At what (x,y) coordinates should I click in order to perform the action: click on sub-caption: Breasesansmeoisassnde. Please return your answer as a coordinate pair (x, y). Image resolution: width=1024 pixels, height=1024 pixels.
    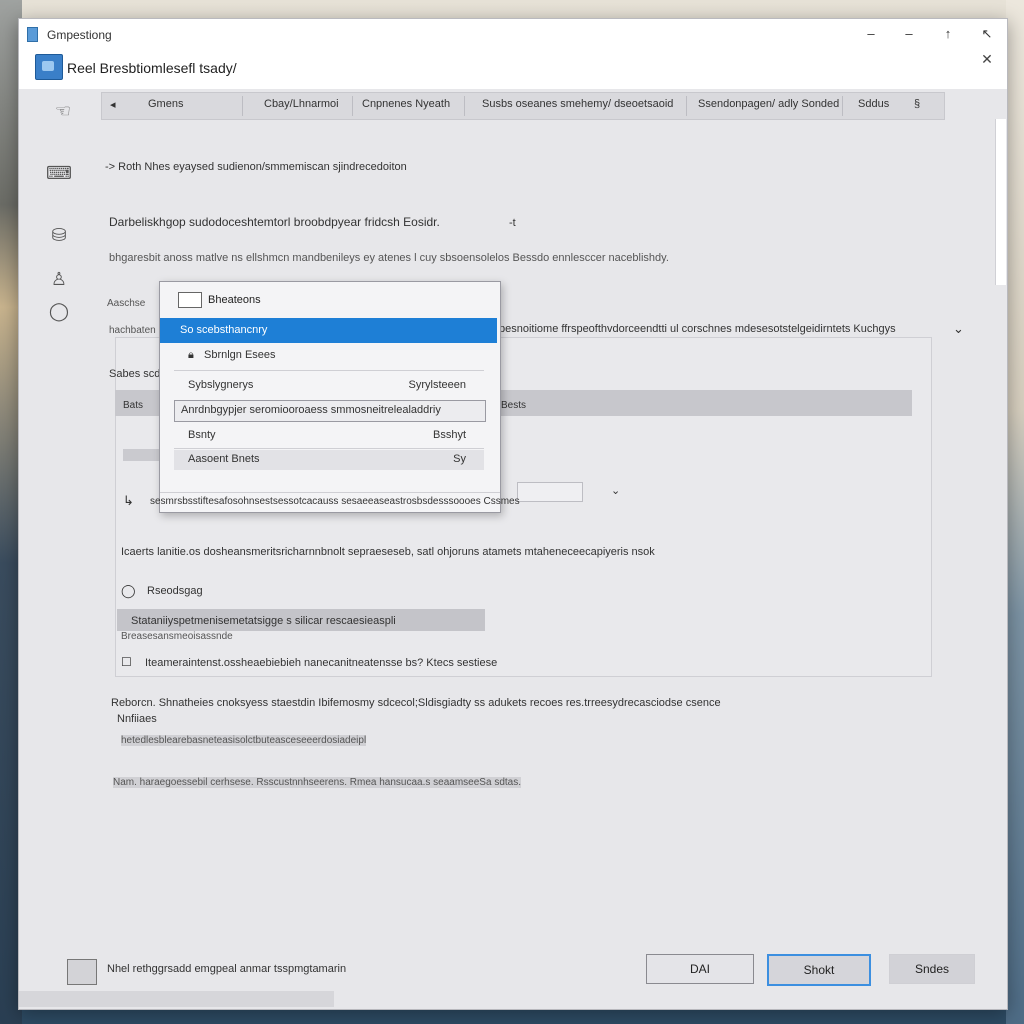
    Looking at the image, I should click on (177, 636).